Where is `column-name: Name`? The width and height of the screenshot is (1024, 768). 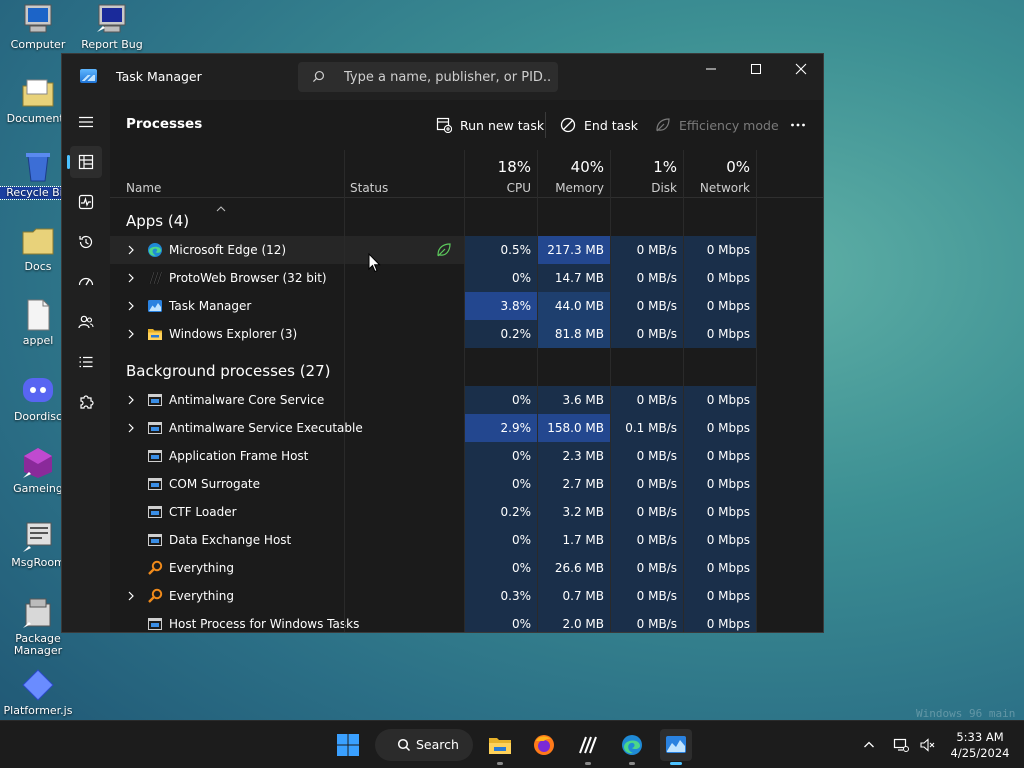 column-name: Name is located at coordinates (227, 174).